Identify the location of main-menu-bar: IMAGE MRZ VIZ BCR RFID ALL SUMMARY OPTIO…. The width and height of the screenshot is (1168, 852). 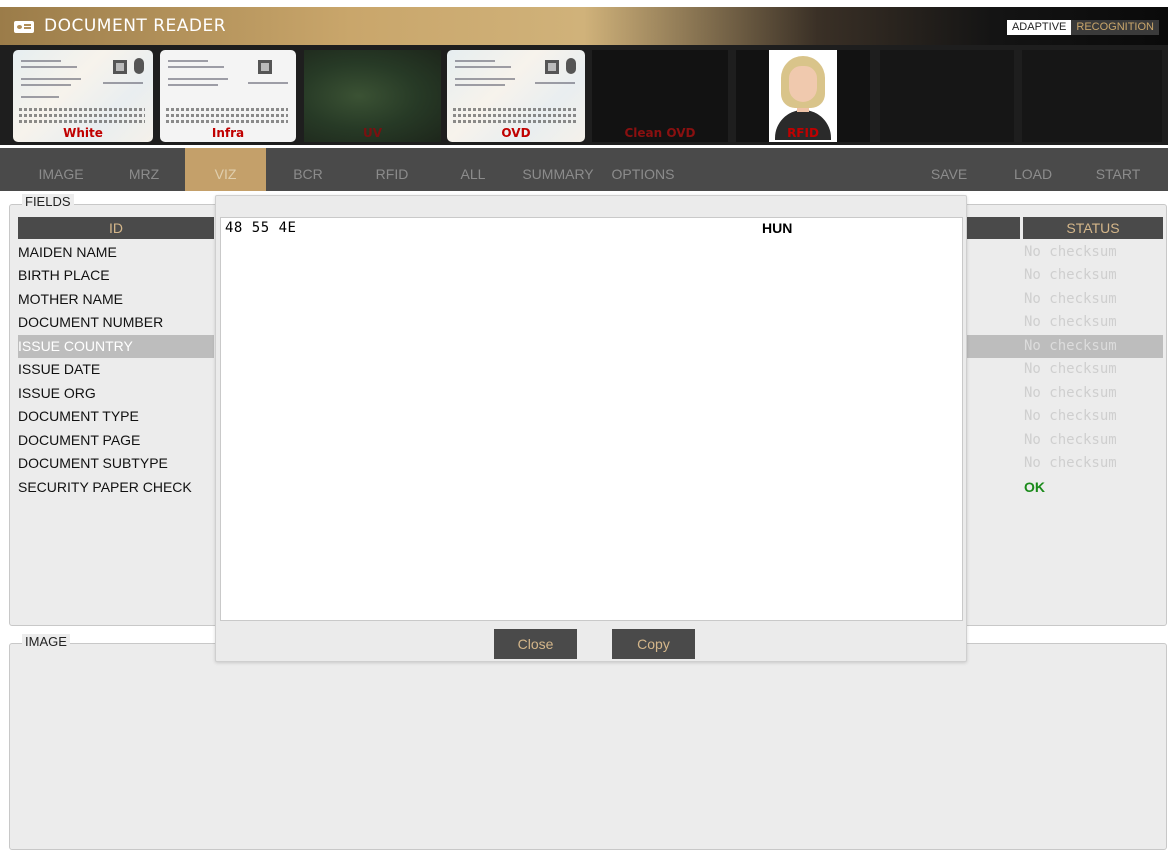
(584, 169).